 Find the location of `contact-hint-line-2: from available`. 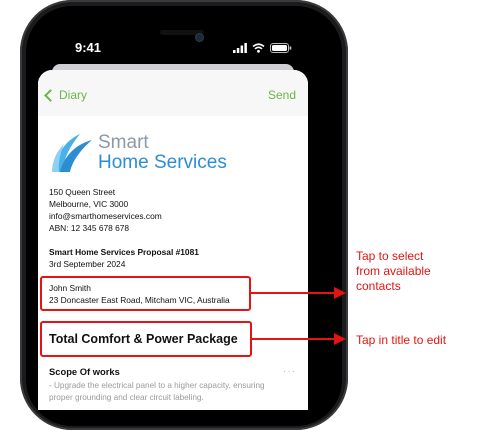

contact-hint-line-2: from available is located at coordinates (393, 271).